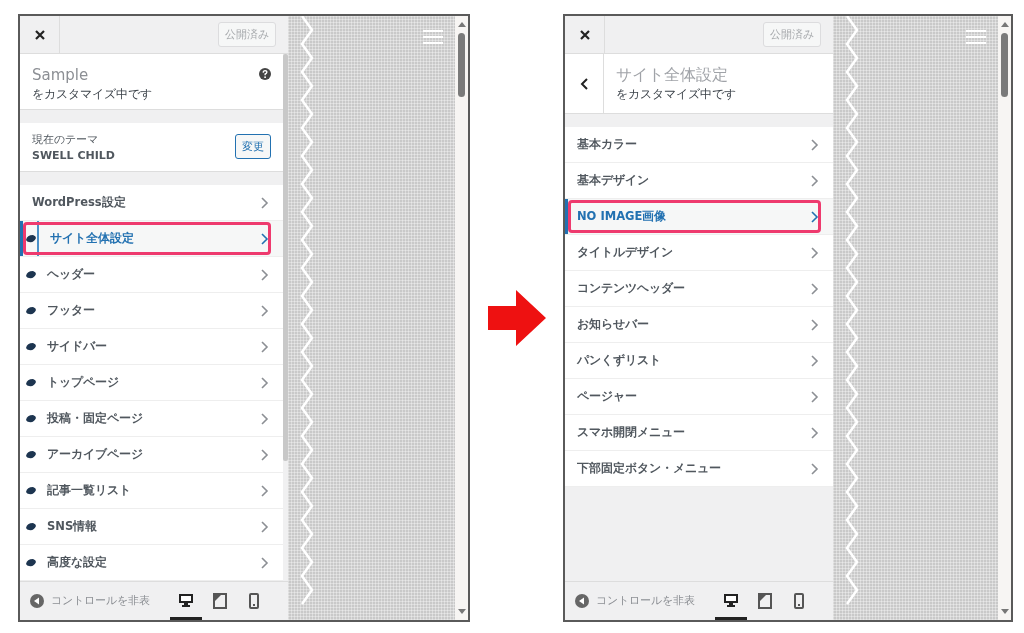 This screenshot has width=1024, height=633. What do you see at coordinates (631, 432) in the screenshot?
I see `item-label: スマホ開閉メニュー` at bounding box center [631, 432].